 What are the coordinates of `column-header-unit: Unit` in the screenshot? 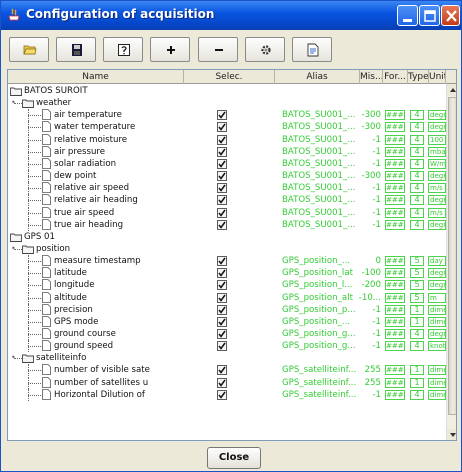 It's located at (437, 77).